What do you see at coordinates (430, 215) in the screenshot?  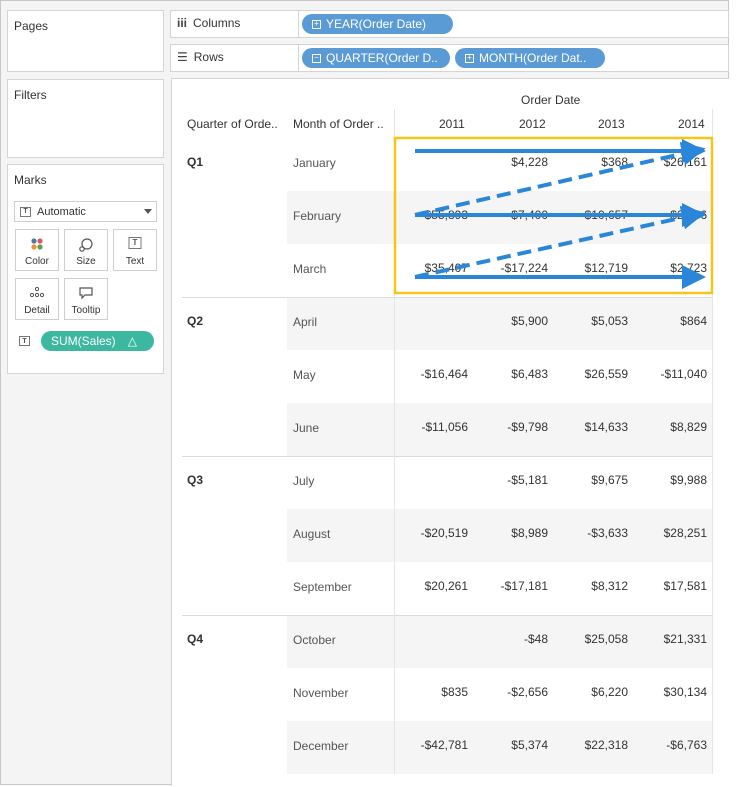 I see `sales-cell: $55,893` at bounding box center [430, 215].